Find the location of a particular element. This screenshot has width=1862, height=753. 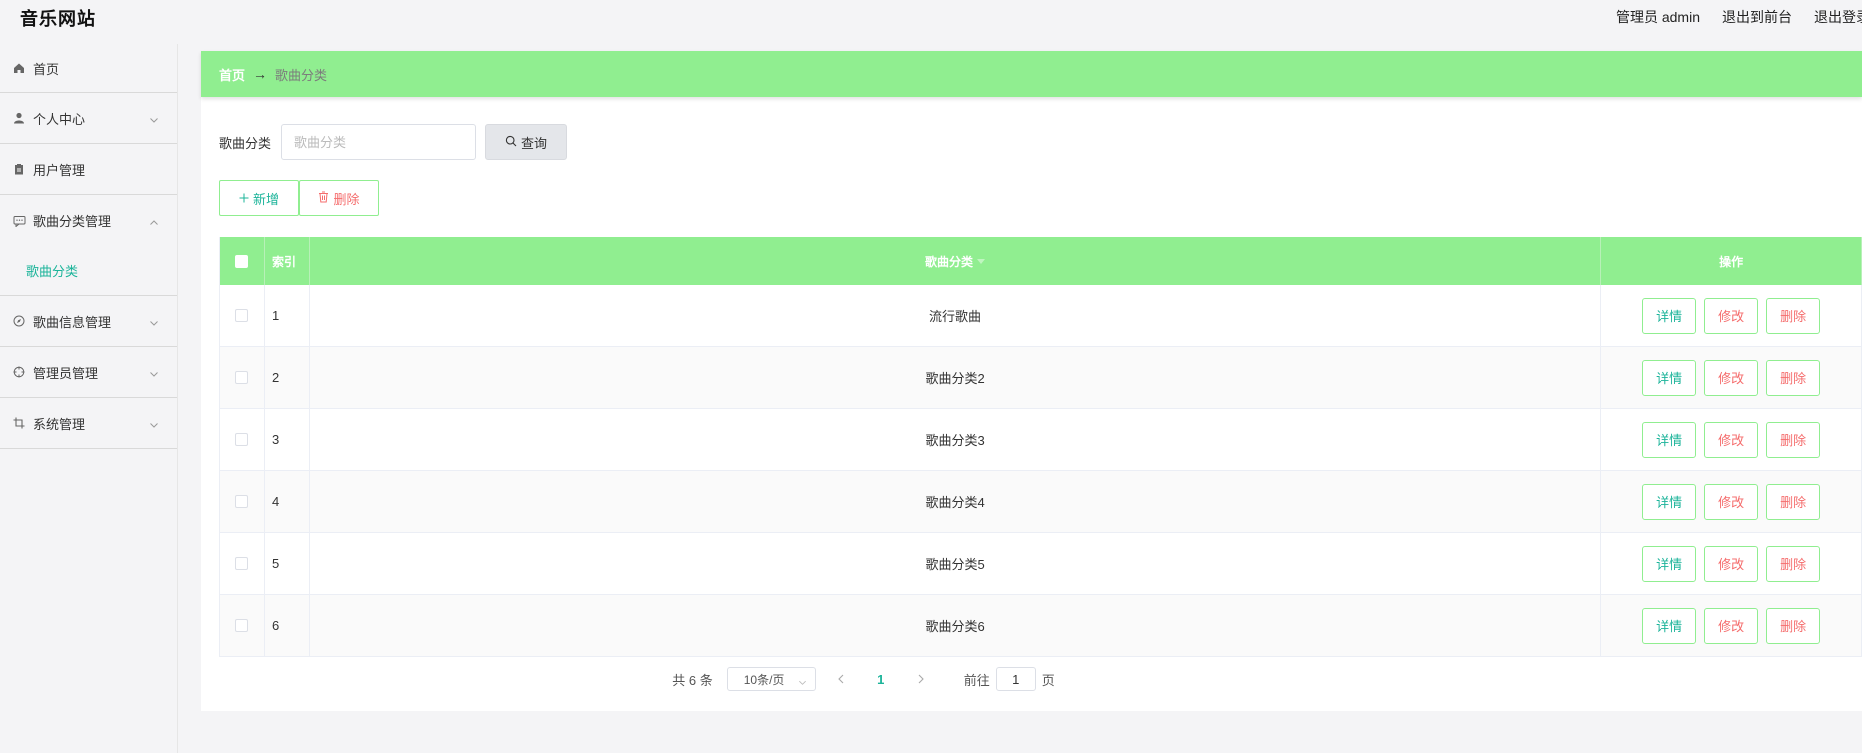

chat-icon is located at coordinates (19, 221).